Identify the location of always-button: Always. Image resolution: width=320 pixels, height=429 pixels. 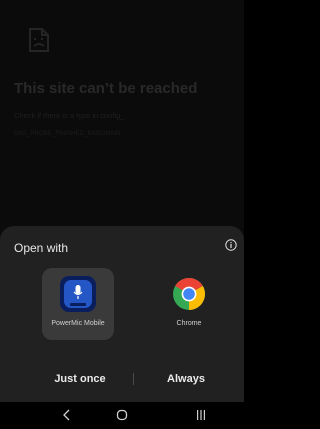
(186, 379).